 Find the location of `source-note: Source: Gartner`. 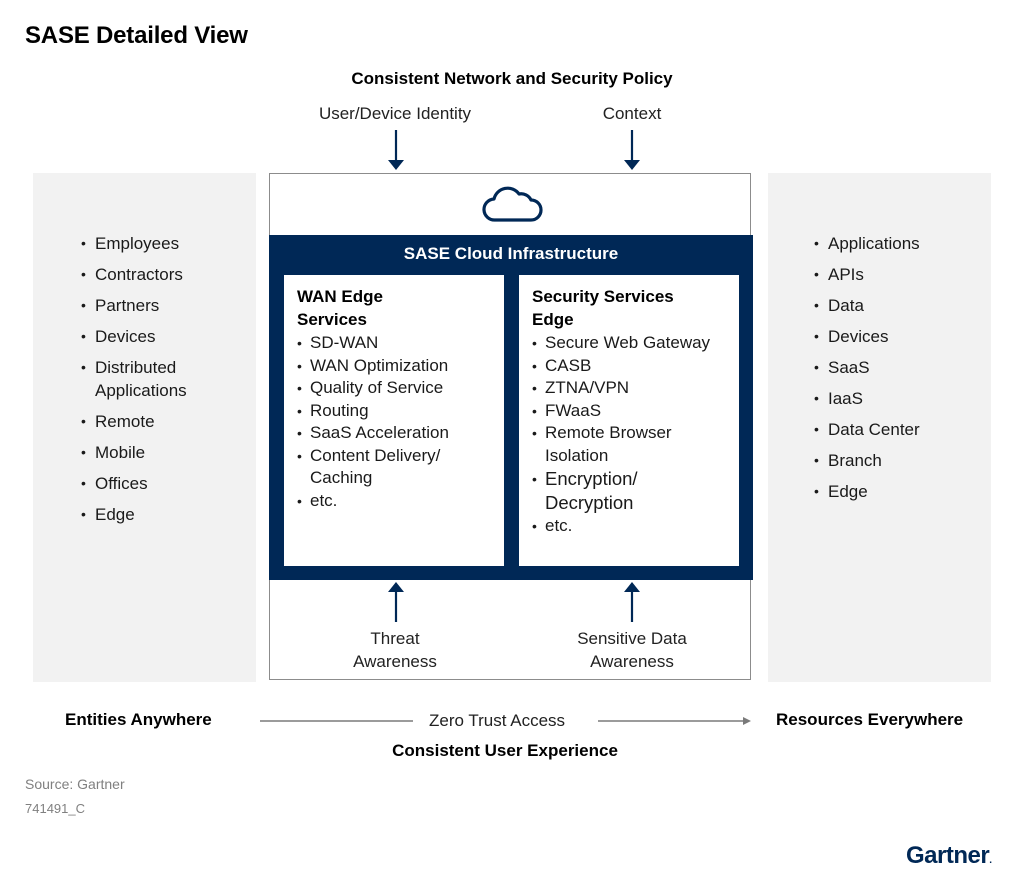

source-note: Source: Gartner is located at coordinates (75, 784).